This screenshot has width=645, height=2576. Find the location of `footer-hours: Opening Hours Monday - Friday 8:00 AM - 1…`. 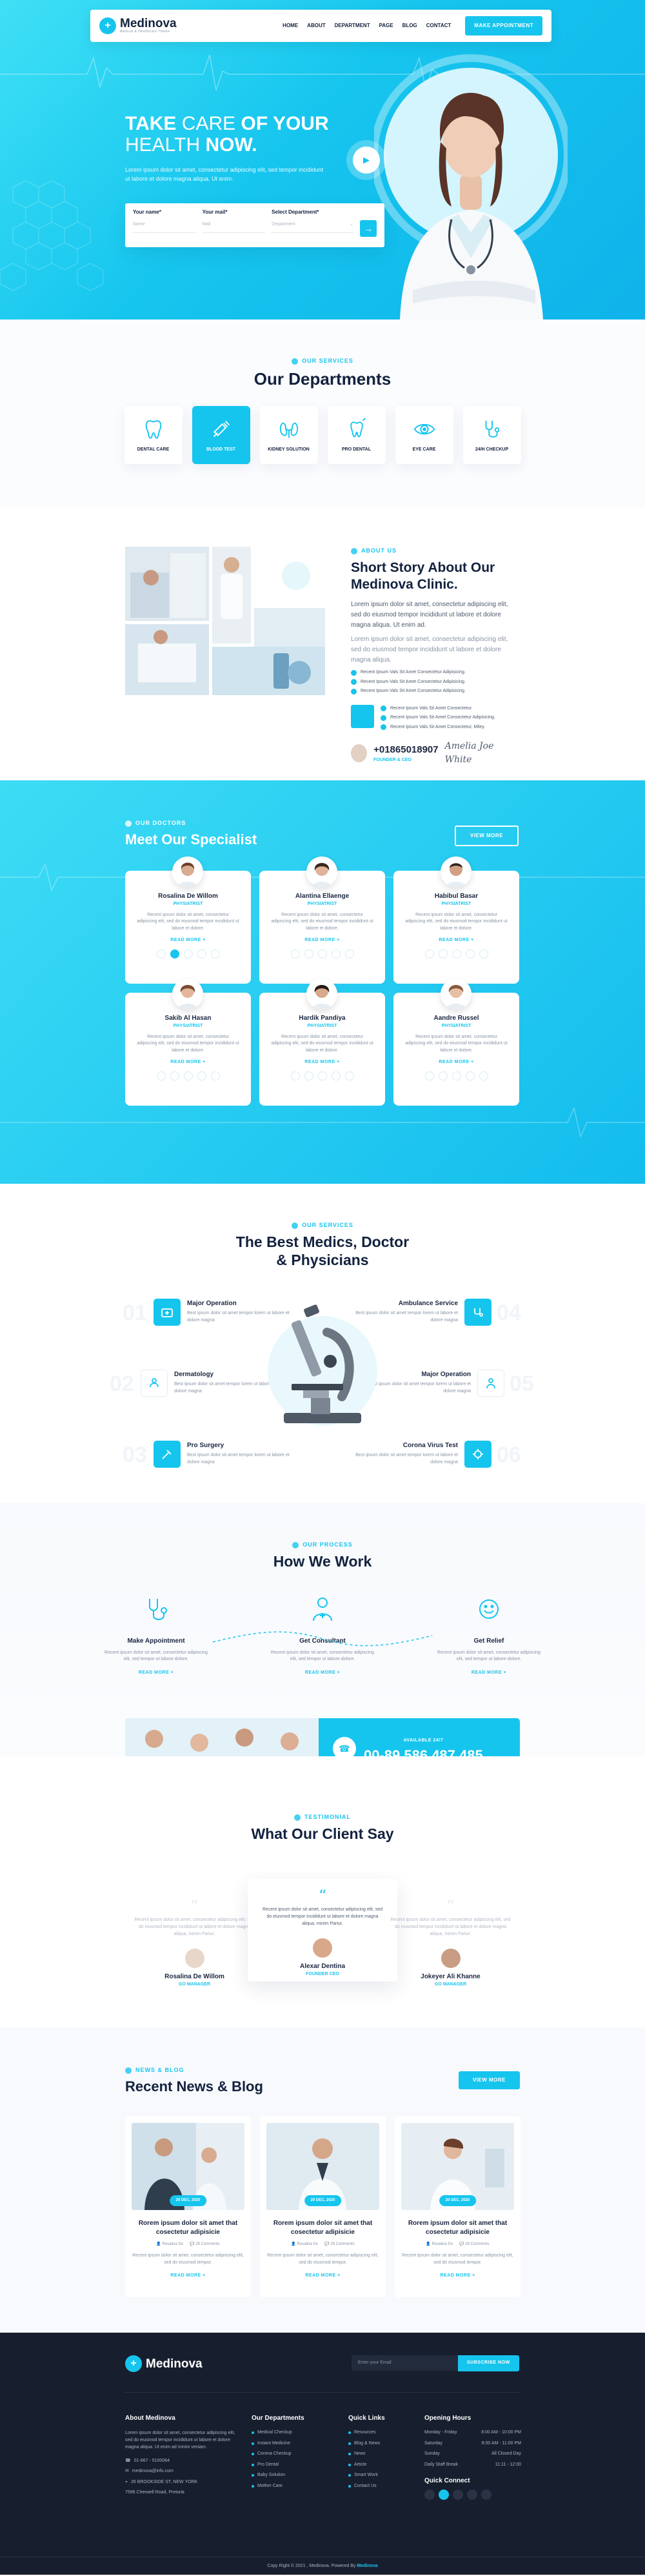

footer-hours: Opening Hours Monday - Friday 8:00 AM - 1… is located at coordinates (472, 2456).